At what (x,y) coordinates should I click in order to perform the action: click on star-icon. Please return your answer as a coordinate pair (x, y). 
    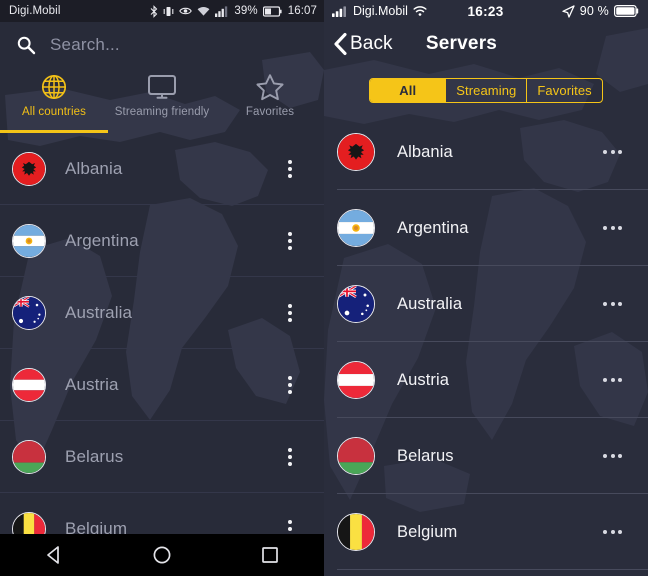
    Looking at the image, I should click on (270, 87).